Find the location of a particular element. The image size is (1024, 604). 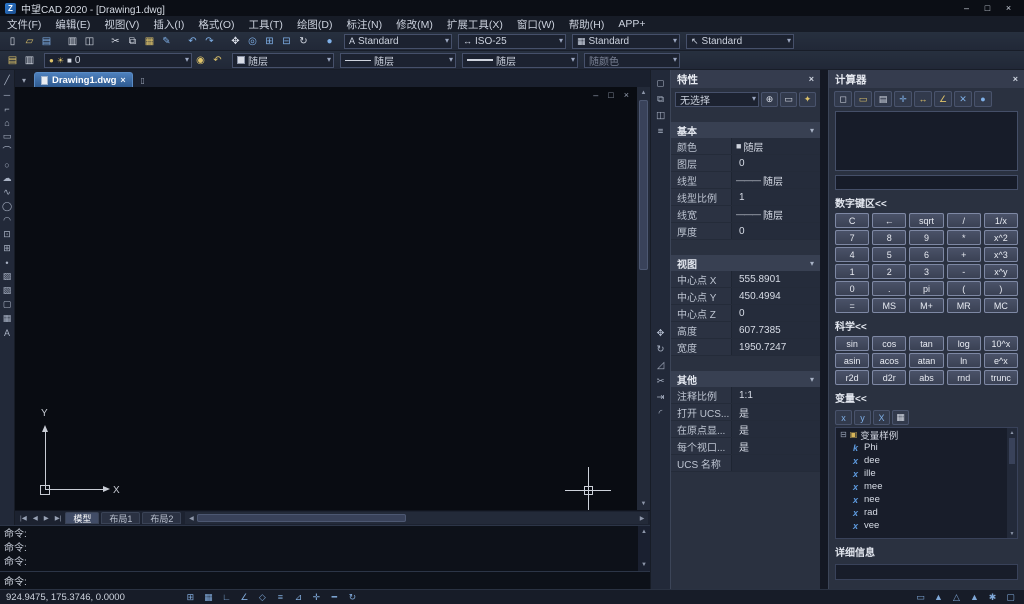

properties-panel-close-icon is located at coordinates (811, 79).